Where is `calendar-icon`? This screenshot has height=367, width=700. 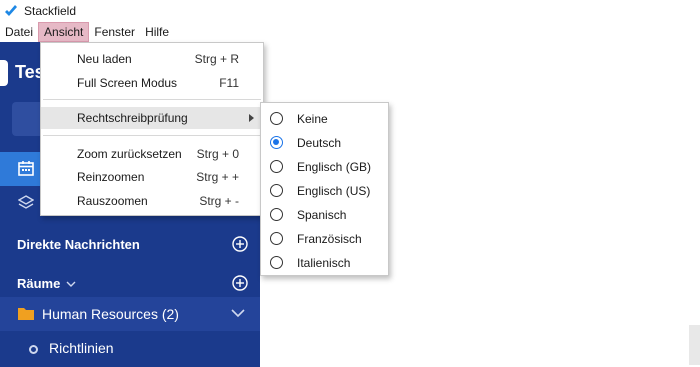 calendar-icon is located at coordinates (26, 168).